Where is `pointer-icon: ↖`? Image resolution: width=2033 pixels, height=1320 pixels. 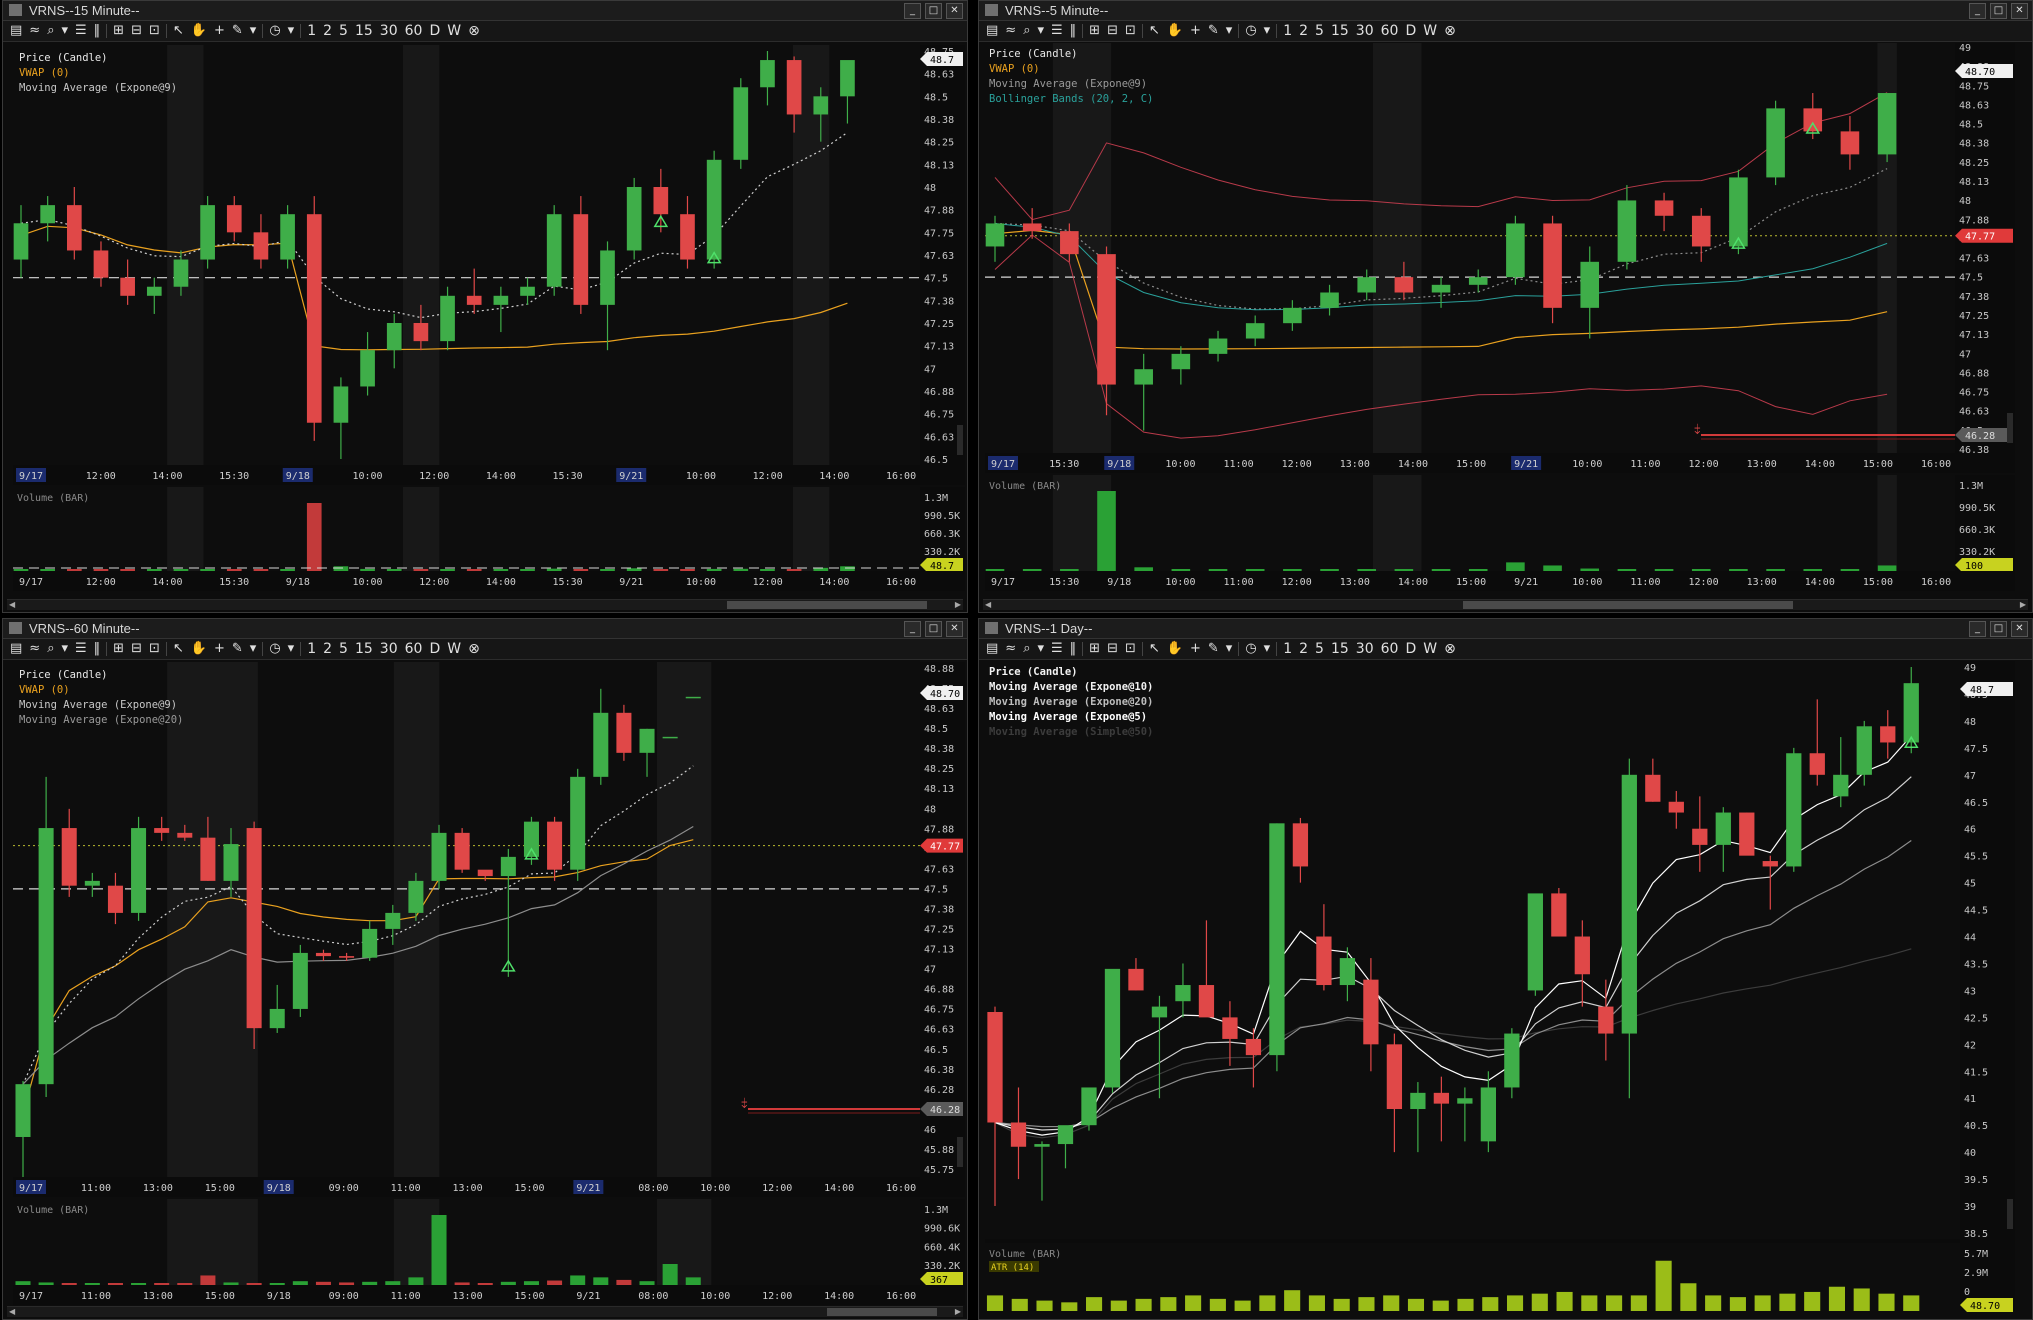
pointer-icon: ↖ is located at coordinates (1154, 649).